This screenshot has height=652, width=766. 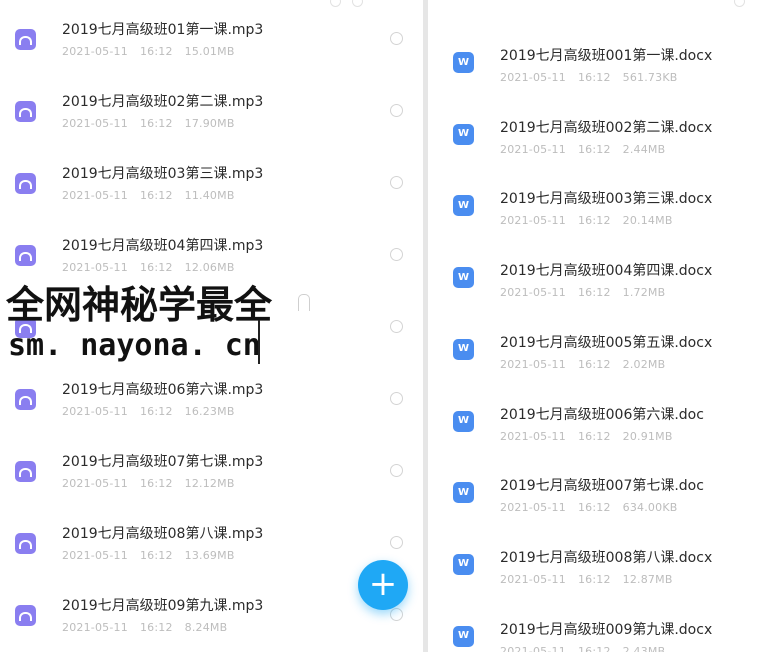 I want to click on watermark-overlay: 全网神秘学最全 sm. nayona. cn, so click(x=153, y=320).